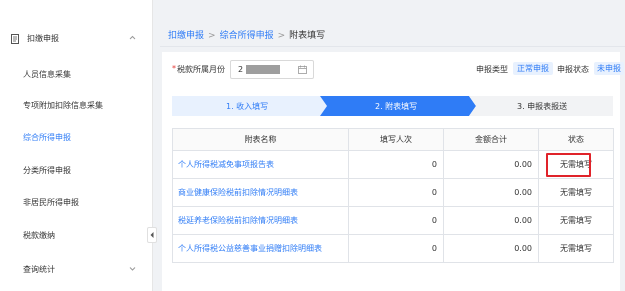 The width and height of the screenshot is (625, 291). Describe the element at coordinates (51, 202) in the screenshot. I see `sidebar-item-nonresident-income: 非居民所得申报` at that location.